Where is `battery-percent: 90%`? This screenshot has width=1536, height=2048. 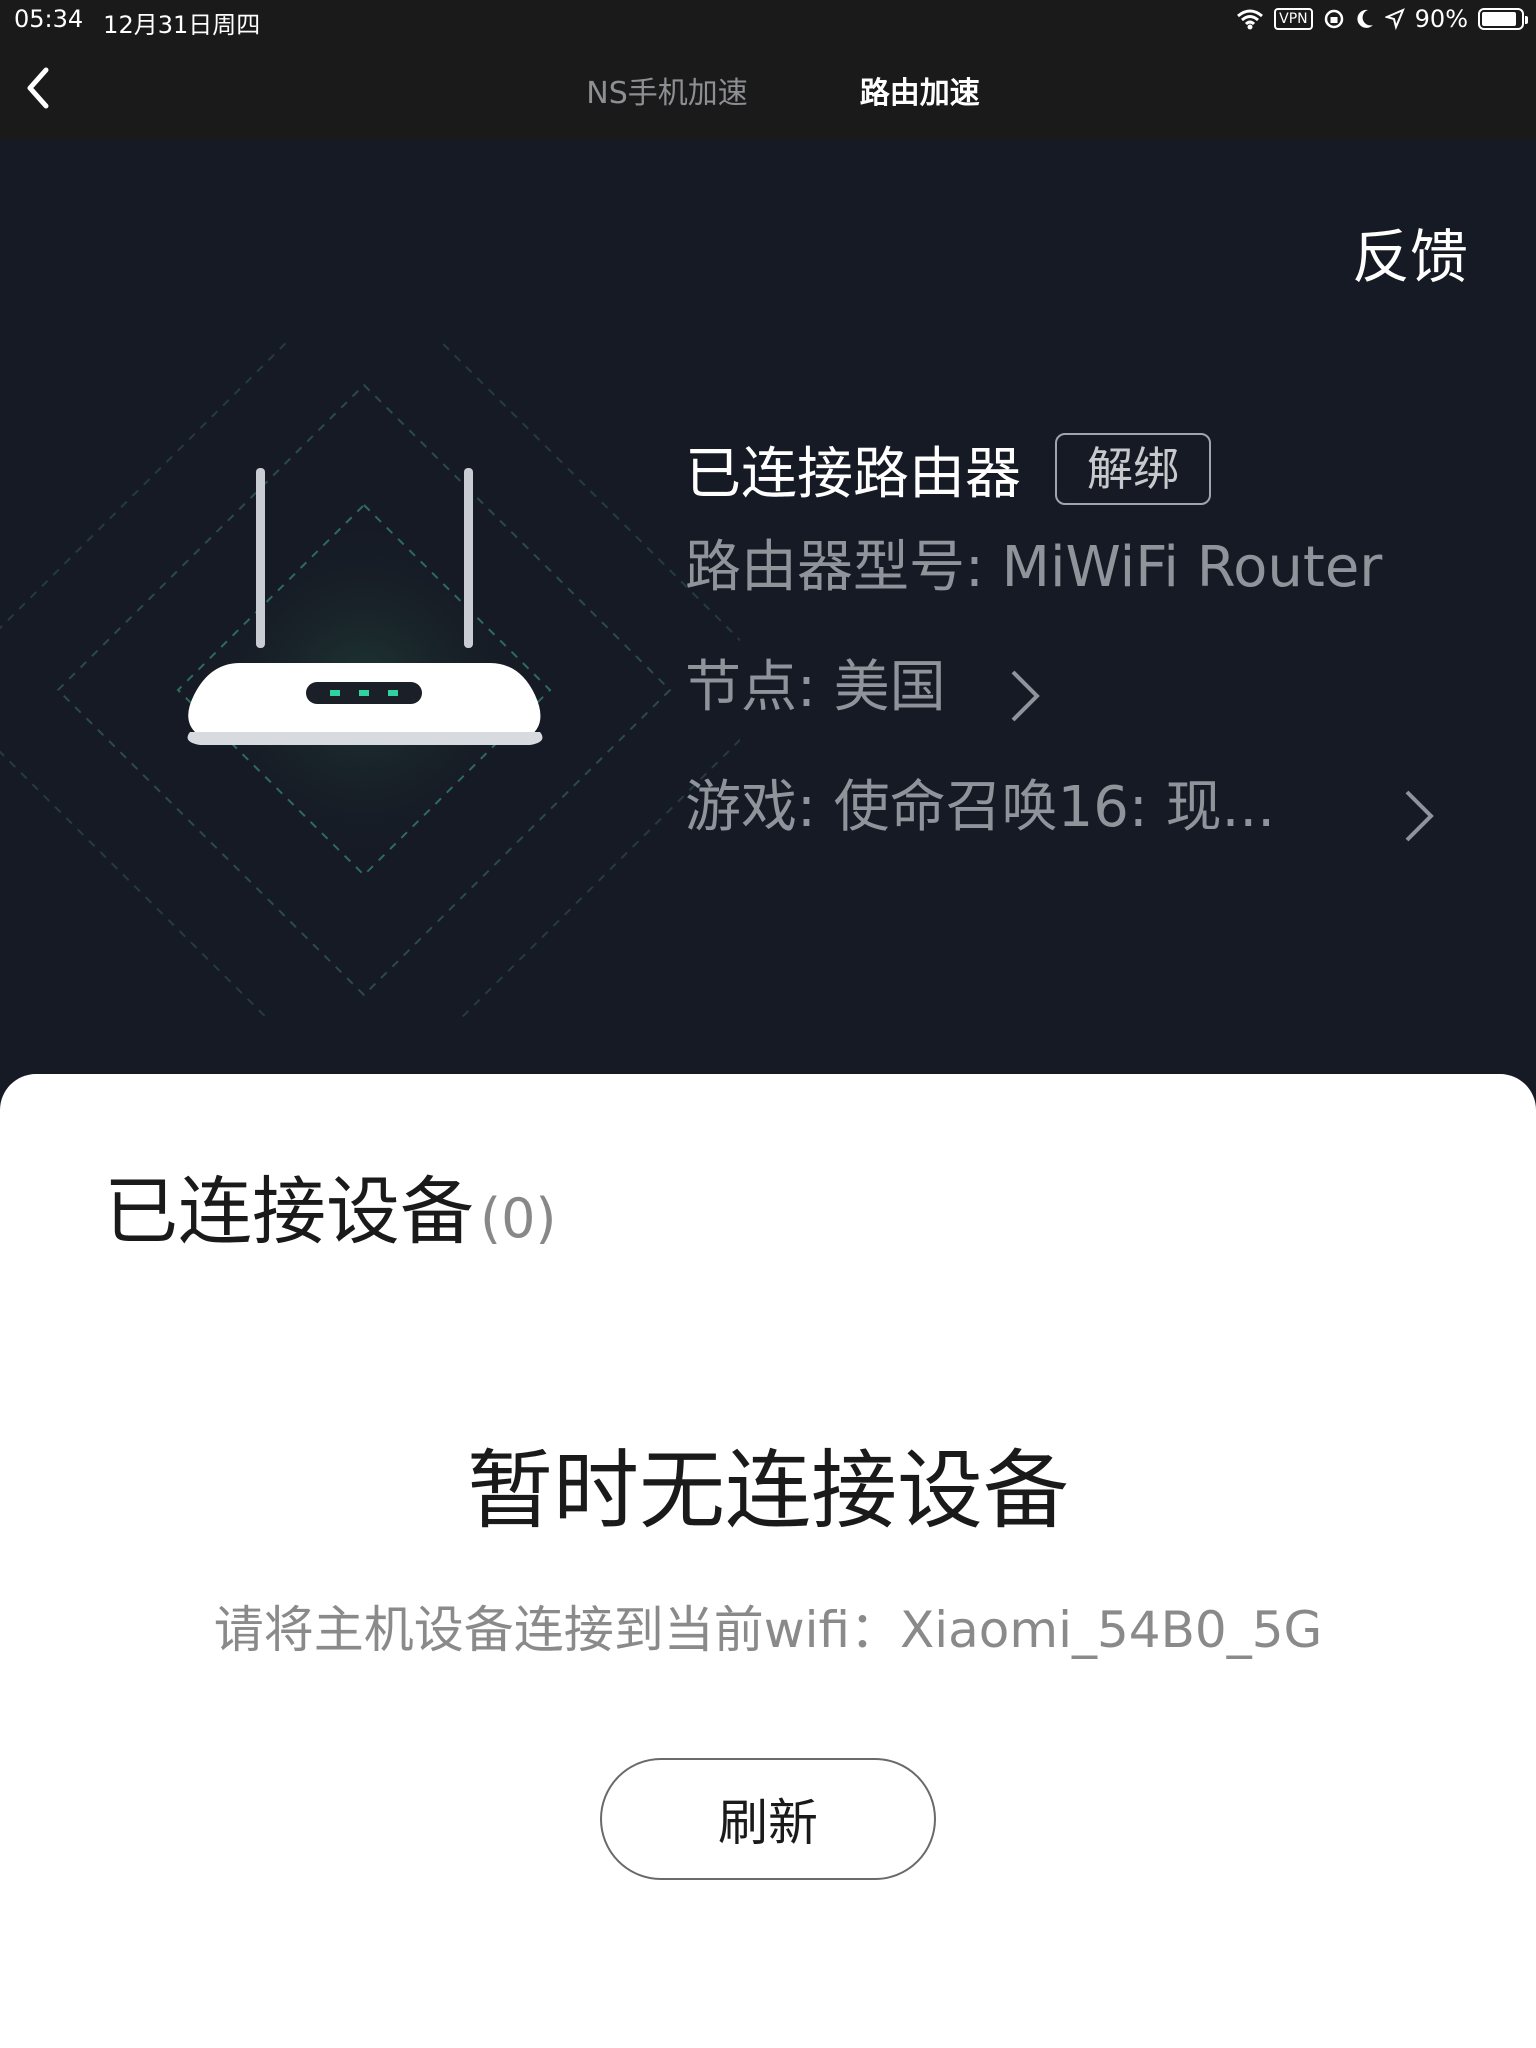
battery-percent: 90% is located at coordinates (1441, 19).